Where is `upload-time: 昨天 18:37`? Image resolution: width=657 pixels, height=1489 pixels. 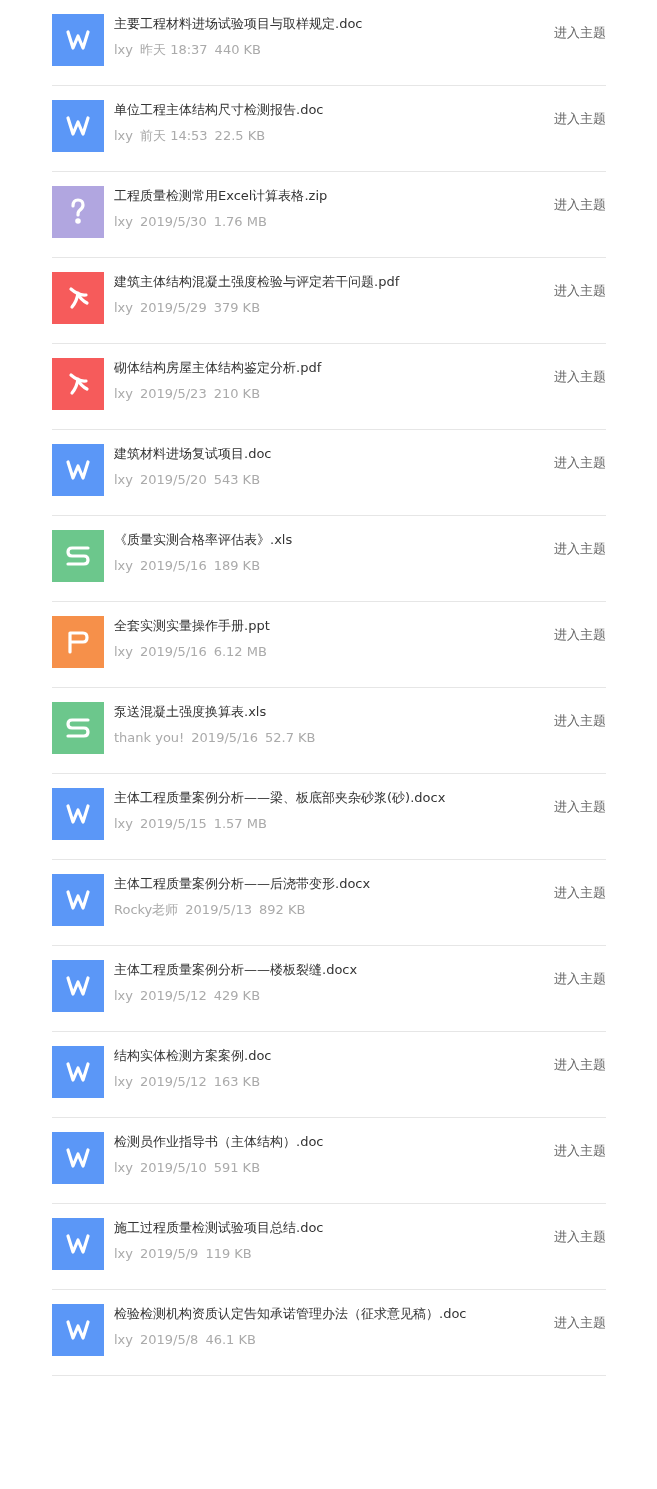 upload-time: 昨天 18:37 is located at coordinates (174, 50).